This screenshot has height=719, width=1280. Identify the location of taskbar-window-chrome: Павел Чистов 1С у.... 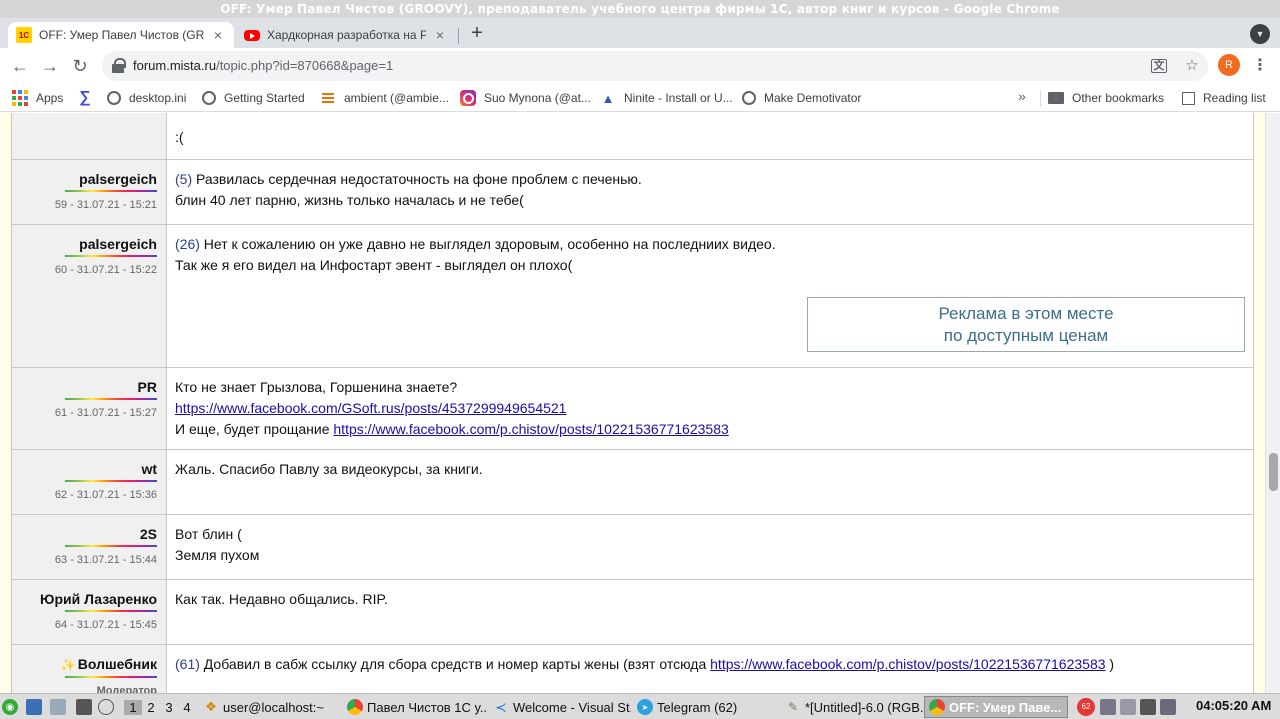
(415, 707).